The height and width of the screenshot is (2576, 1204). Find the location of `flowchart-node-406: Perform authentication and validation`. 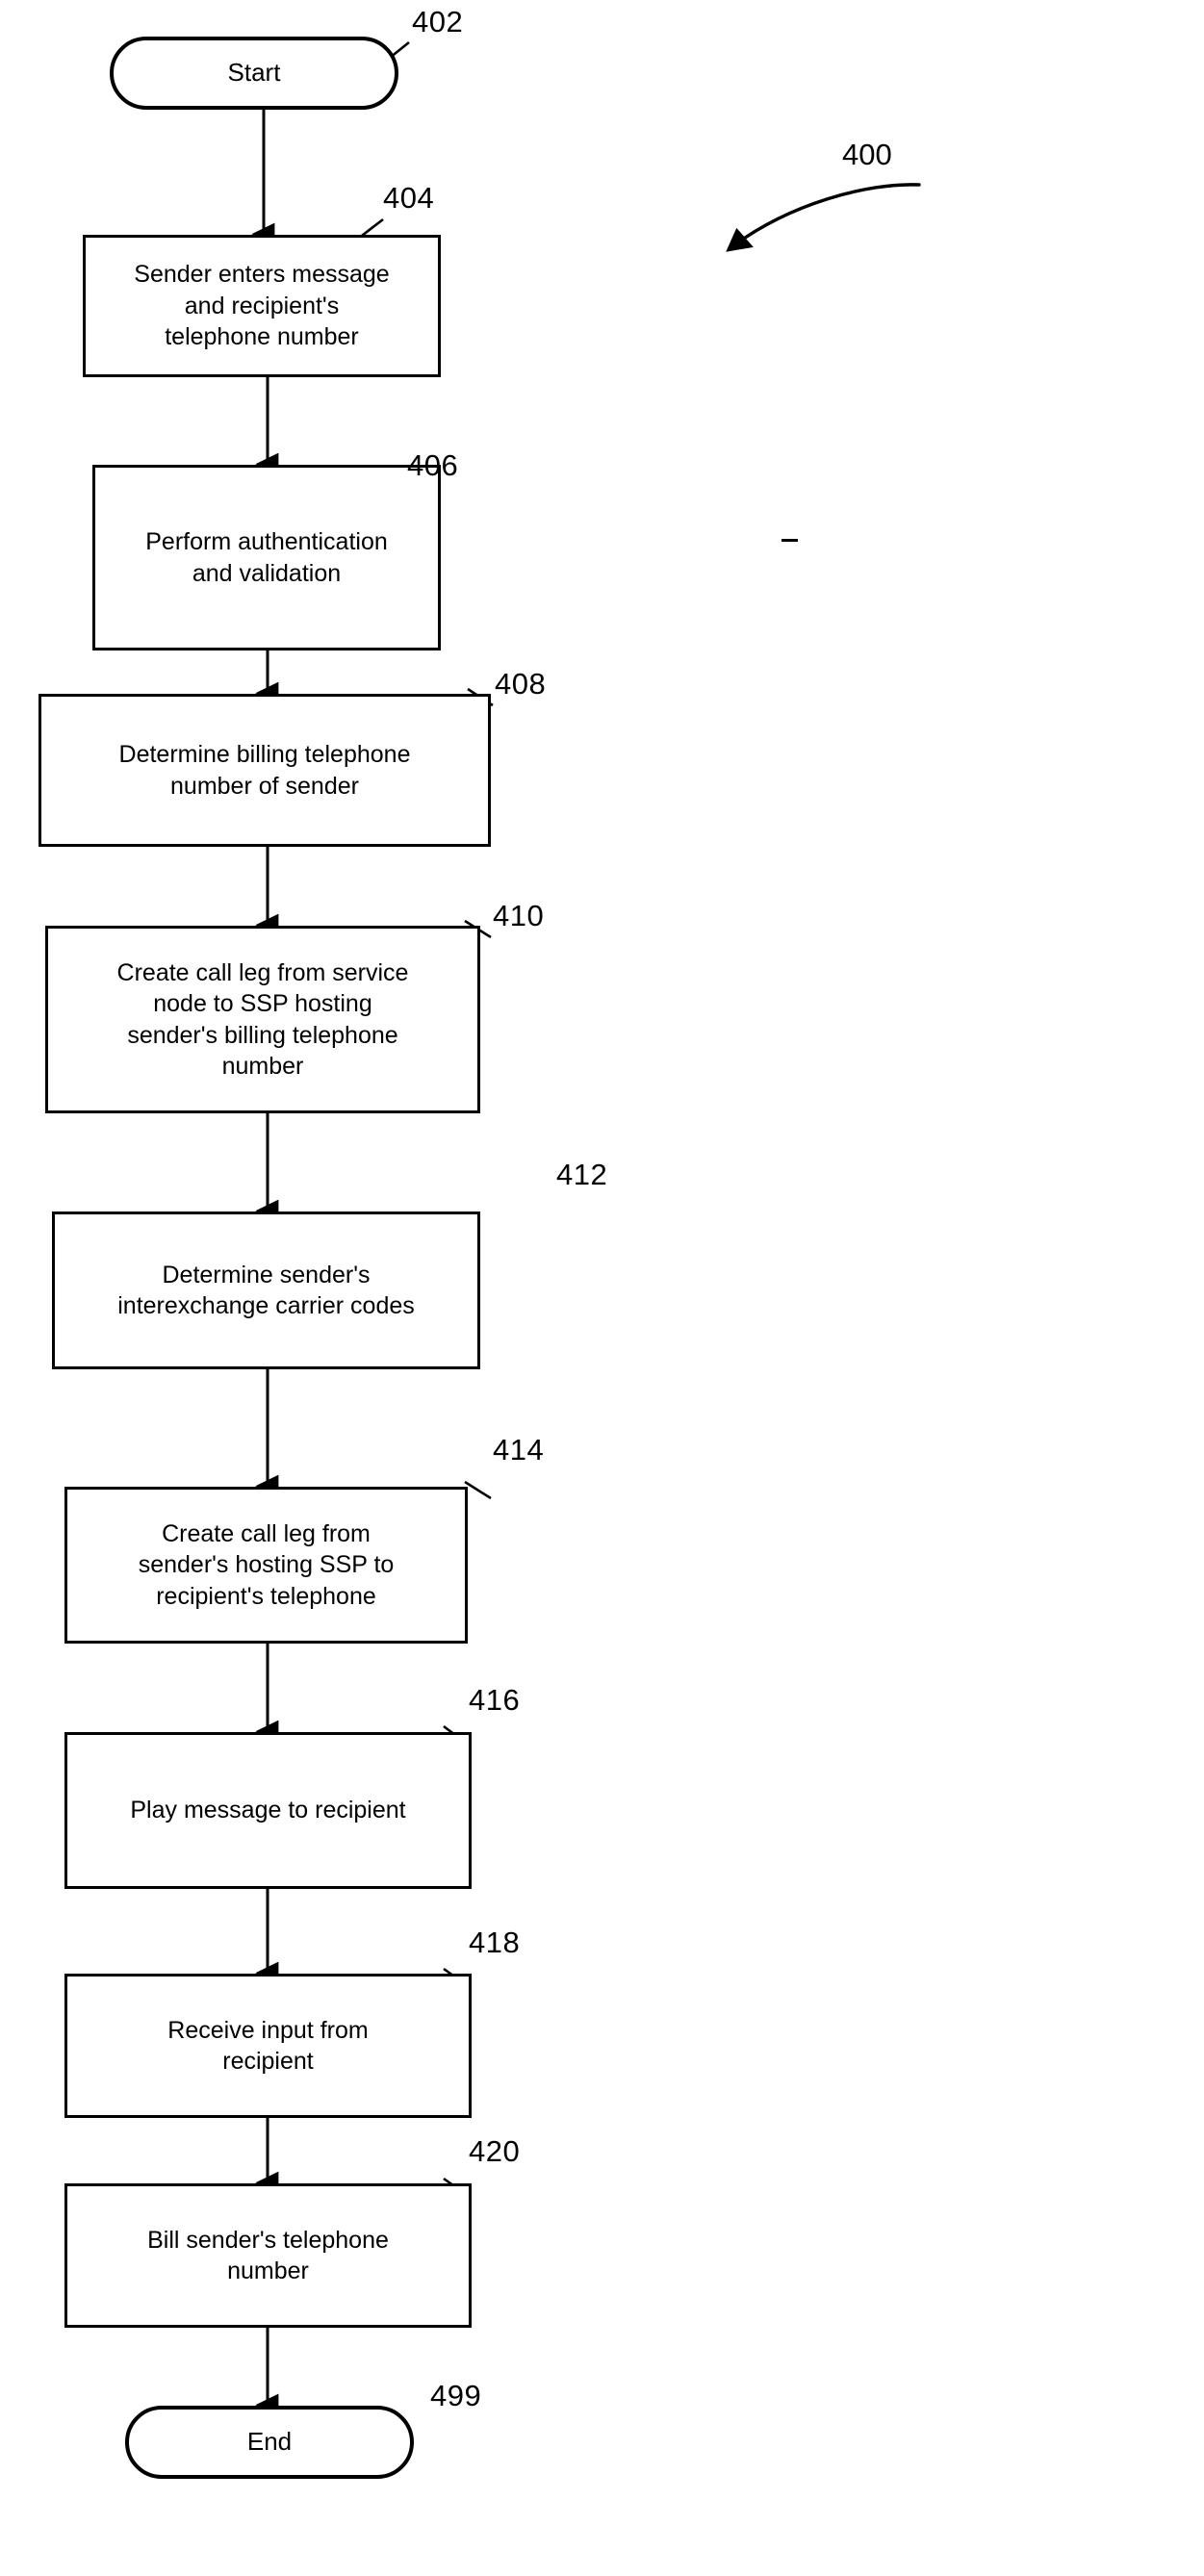

flowchart-node-406: Perform authentication and validation is located at coordinates (266, 557).